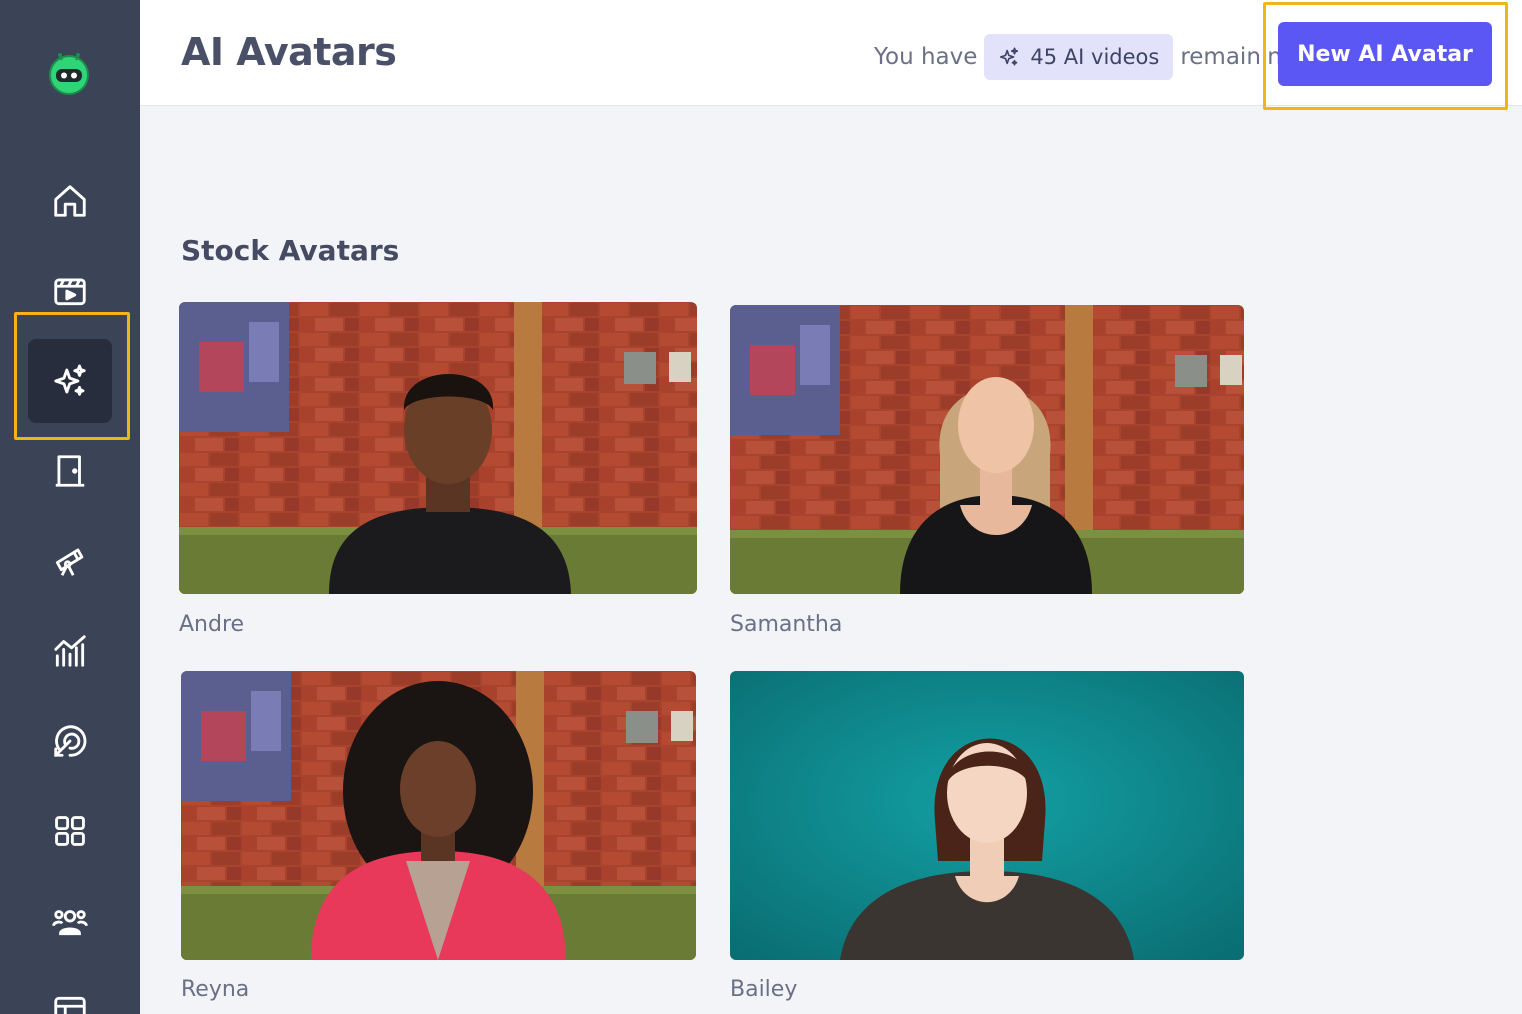  I want to click on nav-explore, so click(70, 561).